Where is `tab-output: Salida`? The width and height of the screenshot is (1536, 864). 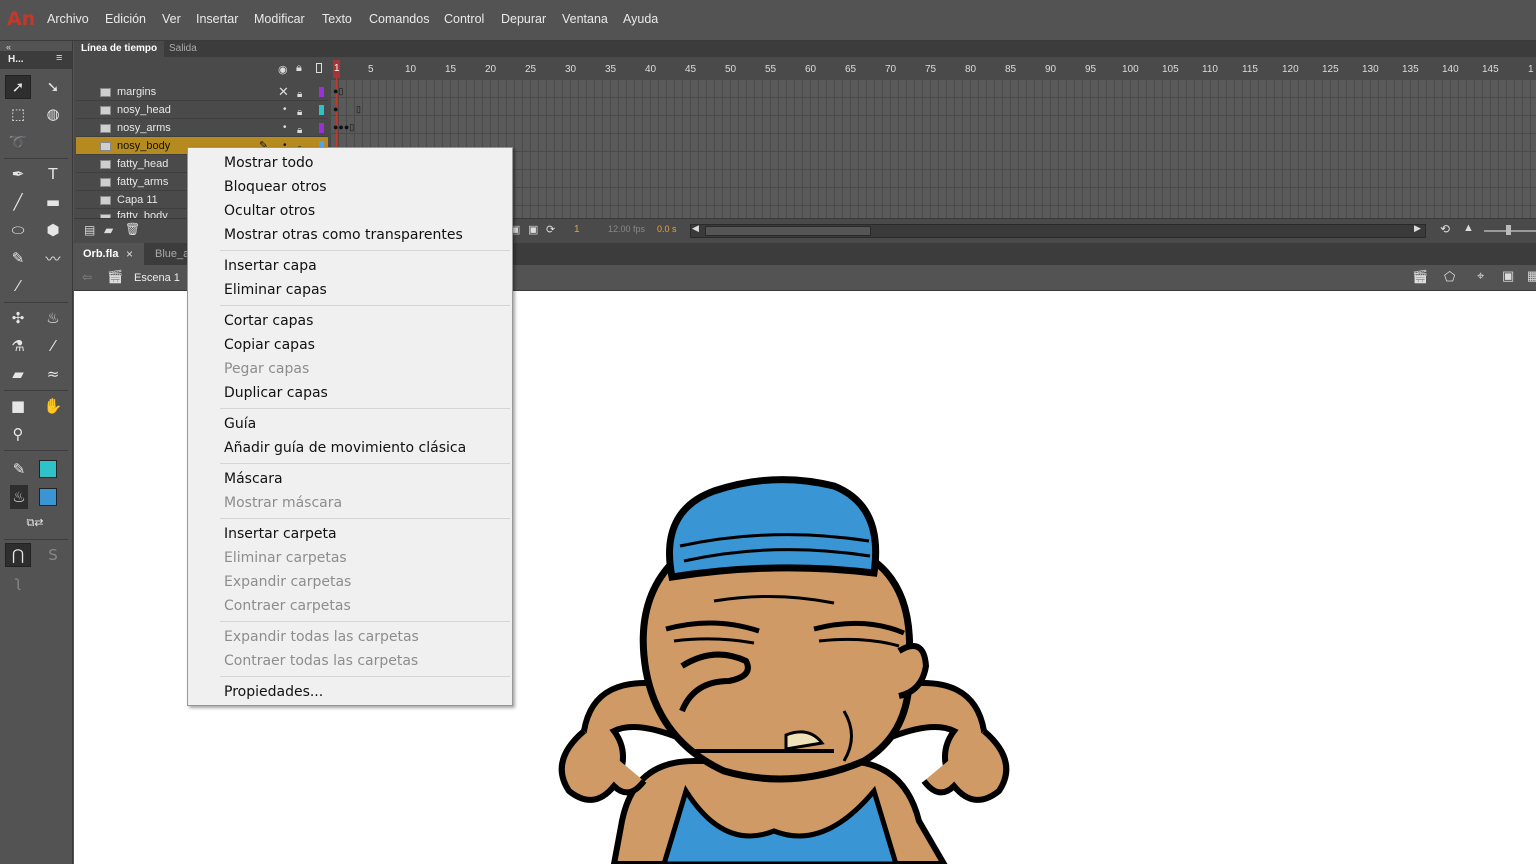
tab-output: Salida is located at coordinates (183, 49).